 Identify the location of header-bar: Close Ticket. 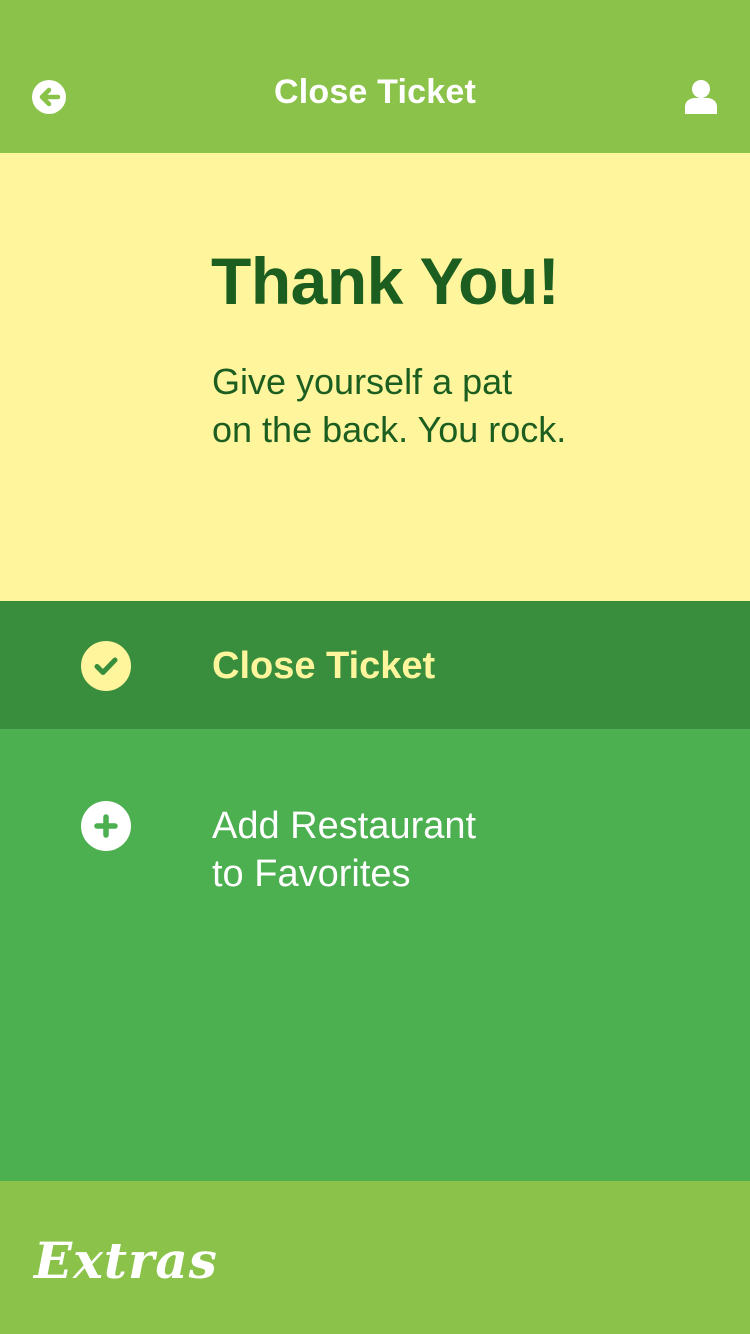
(375, 76).